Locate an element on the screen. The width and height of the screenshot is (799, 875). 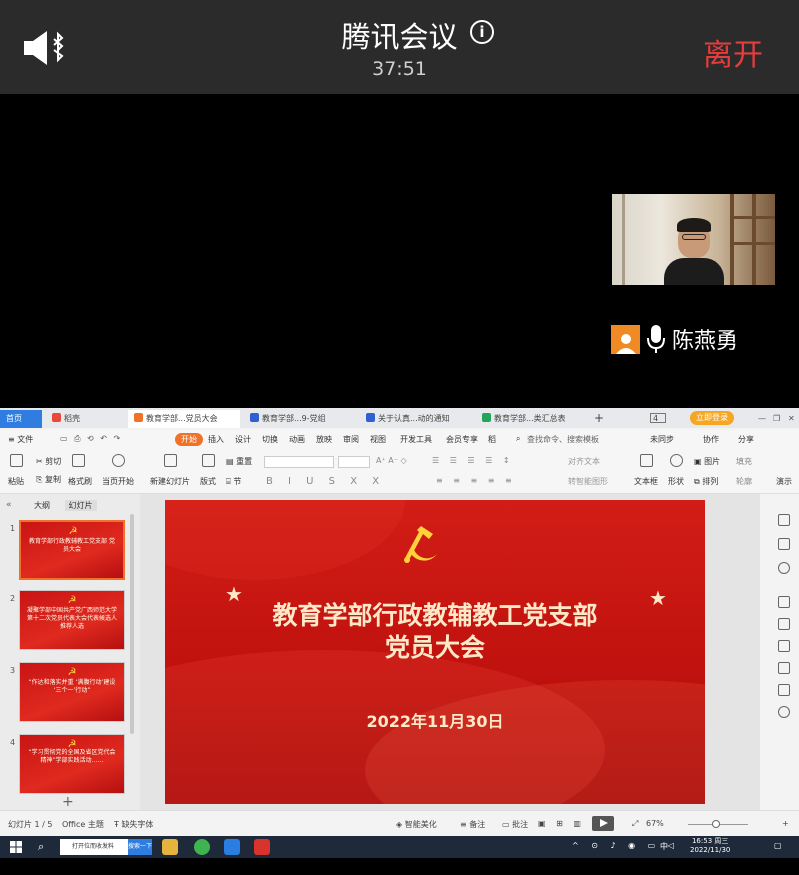
shape-button: 形状 is located at coordinates (676, 481).